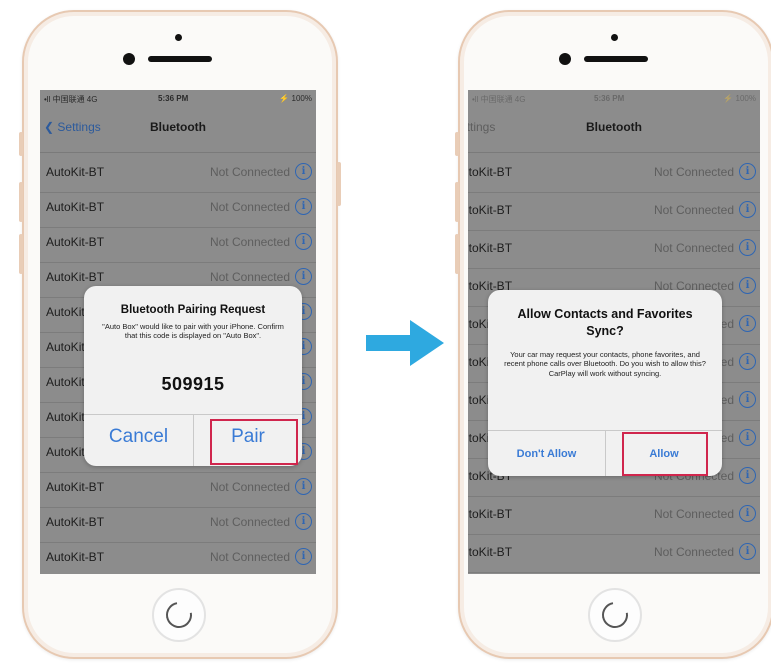  What do you see at coordinates (193, 310) in the screenshot?
I see `dialog-title: Bluetooth Pairing Request` at bounding box center [193, 310].